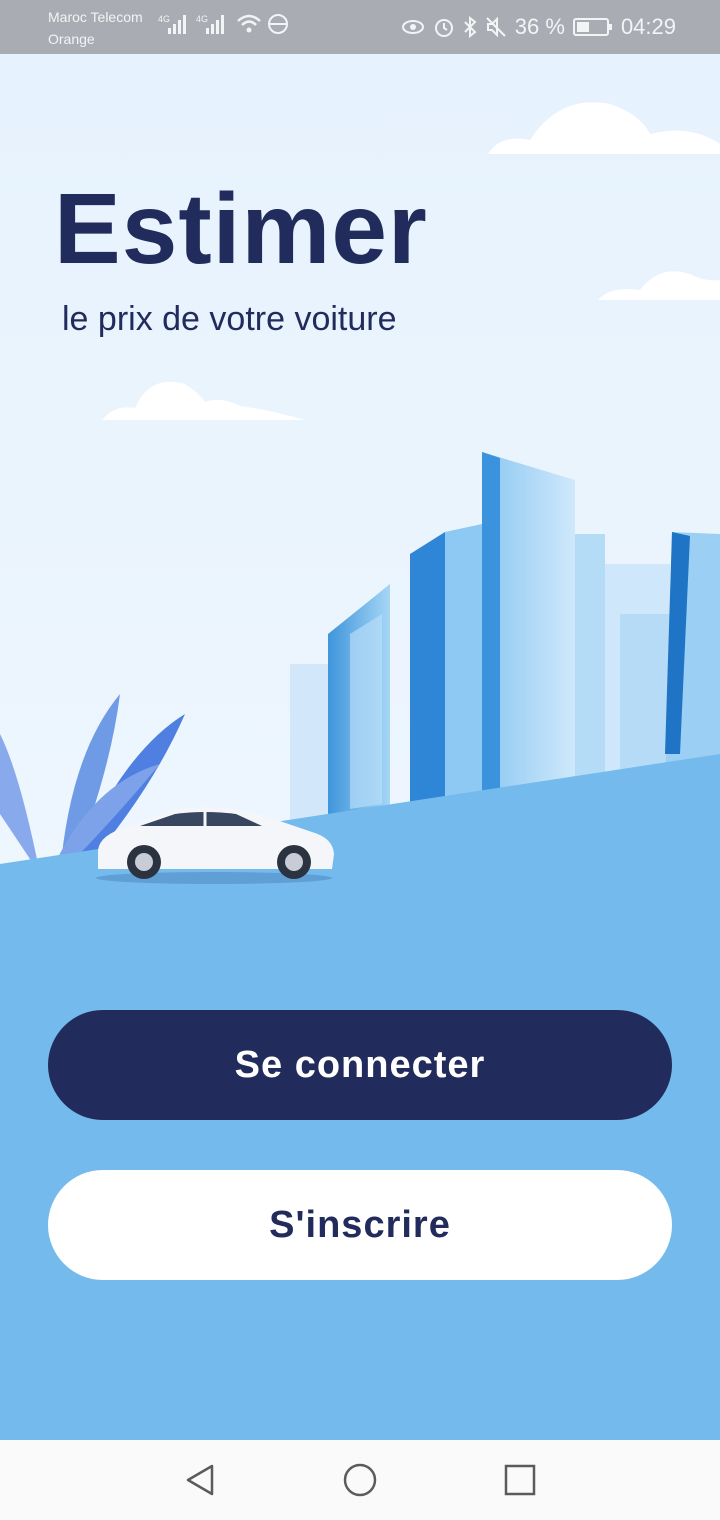 The height and width of the screenshot is (1520, 720). I want to click on mute-icon, so click(496, 27).